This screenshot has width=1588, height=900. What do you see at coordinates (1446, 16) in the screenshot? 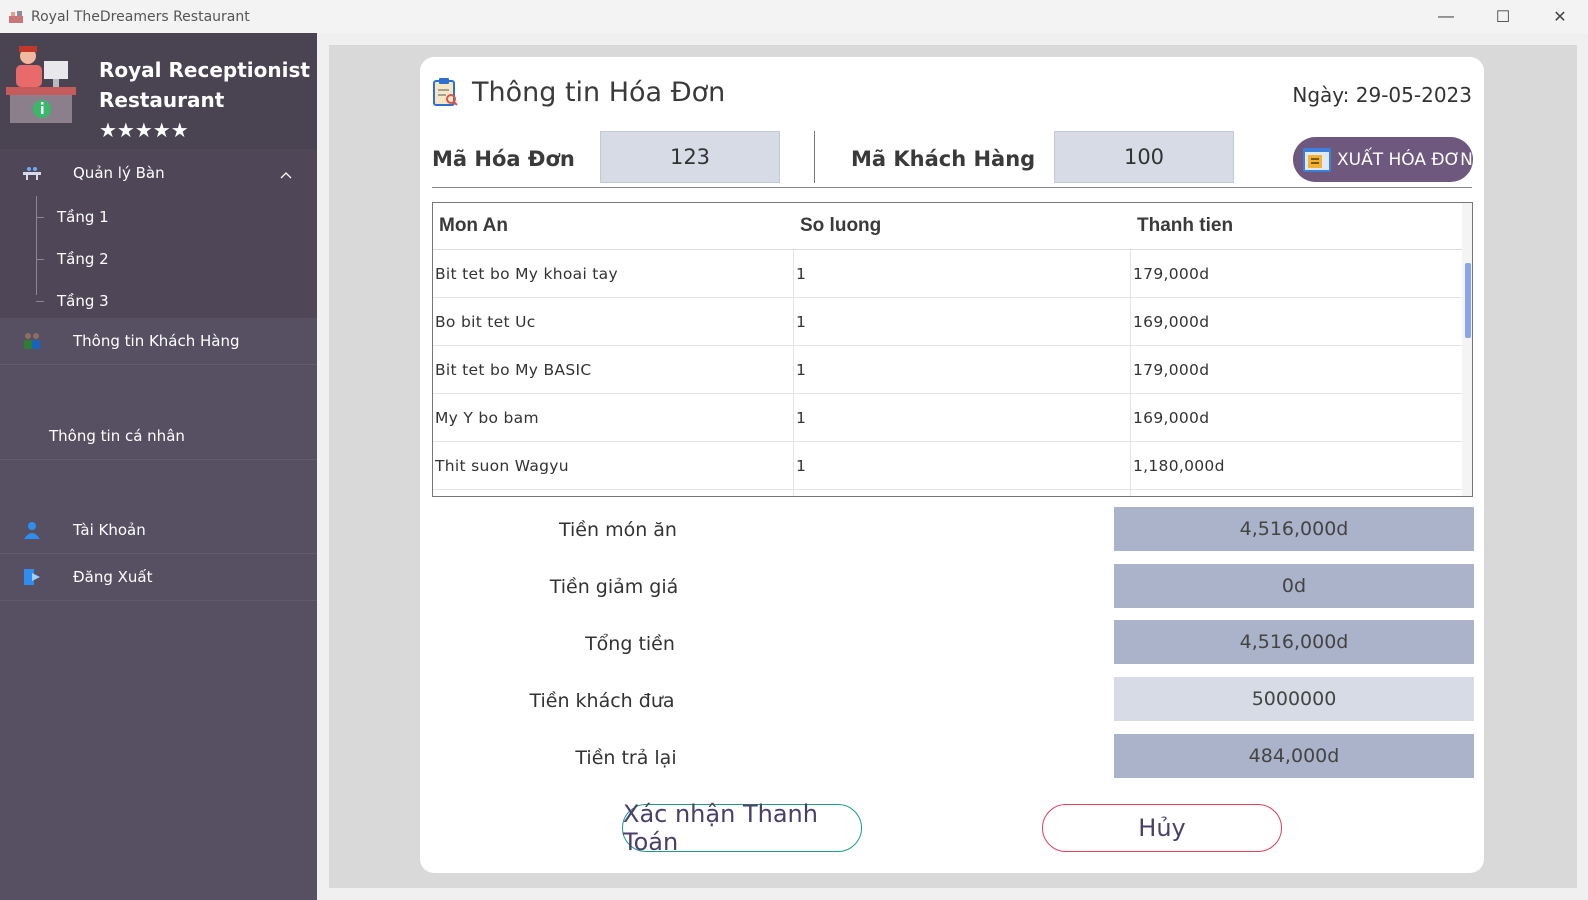
I see `minimize-button: —` at bounding box center [1446, 16].